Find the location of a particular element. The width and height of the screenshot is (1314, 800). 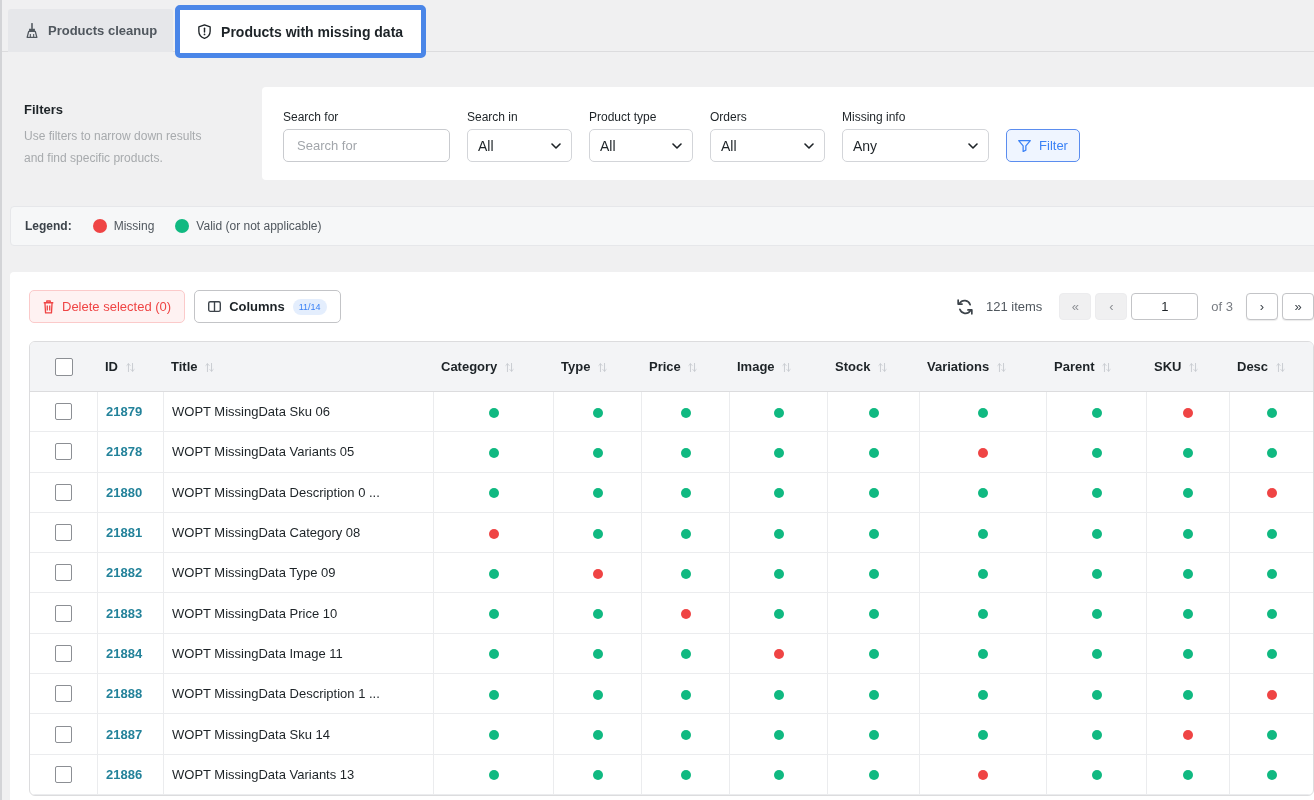

product-id-link: 21879 is located at coordinates (124, 412).